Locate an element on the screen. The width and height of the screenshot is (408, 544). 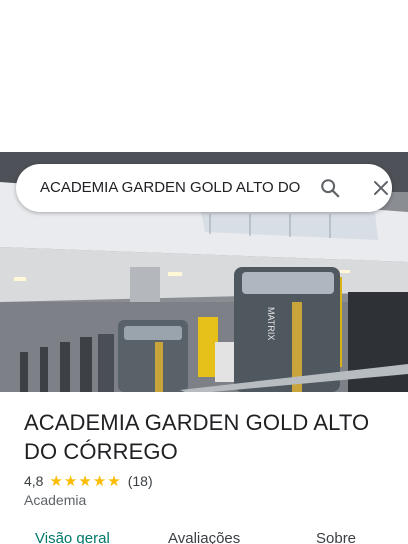
tab-overview: Visão geral is located at coordinates (72, 537).